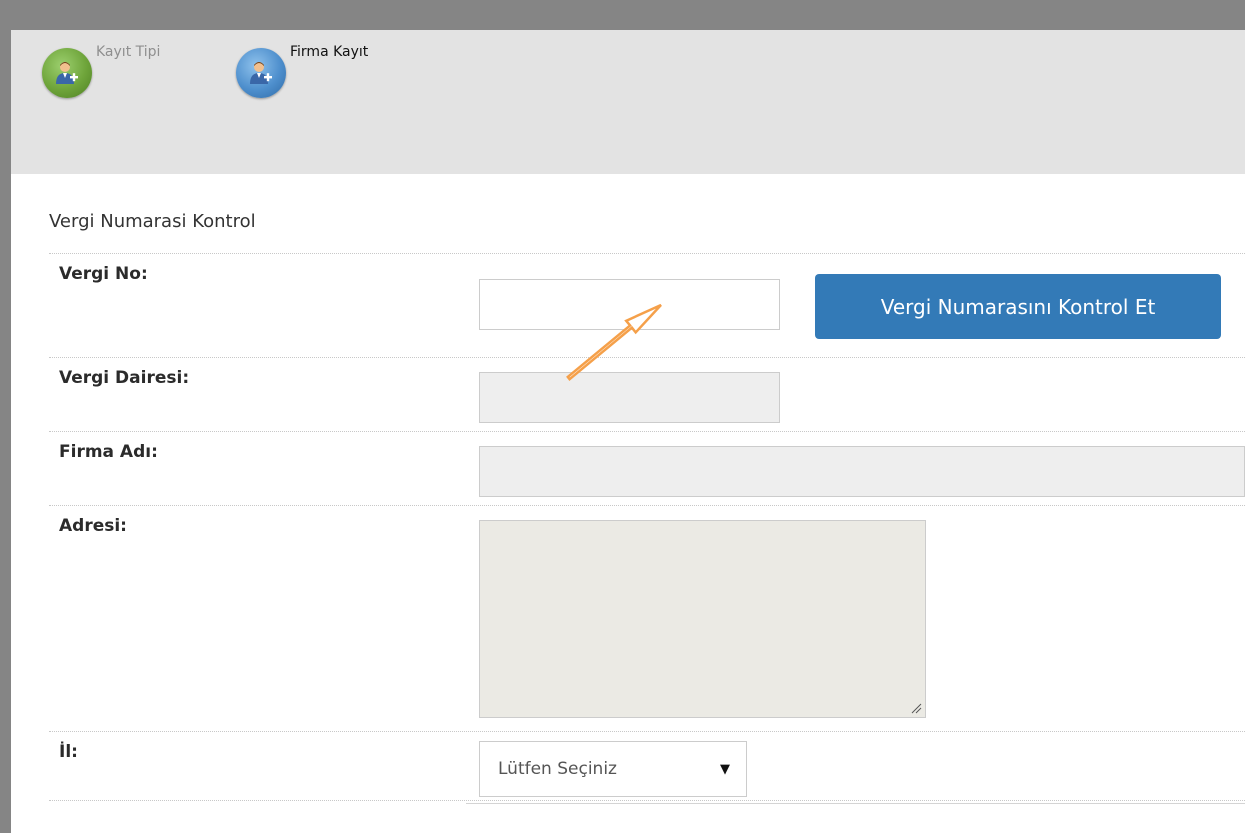 This screenshot has width=1245, height=833. What do you see at coordinates (128, 52) in the screenshot?
I see `step-label: Kayıt Tipi` at bounding box center [128, 52].